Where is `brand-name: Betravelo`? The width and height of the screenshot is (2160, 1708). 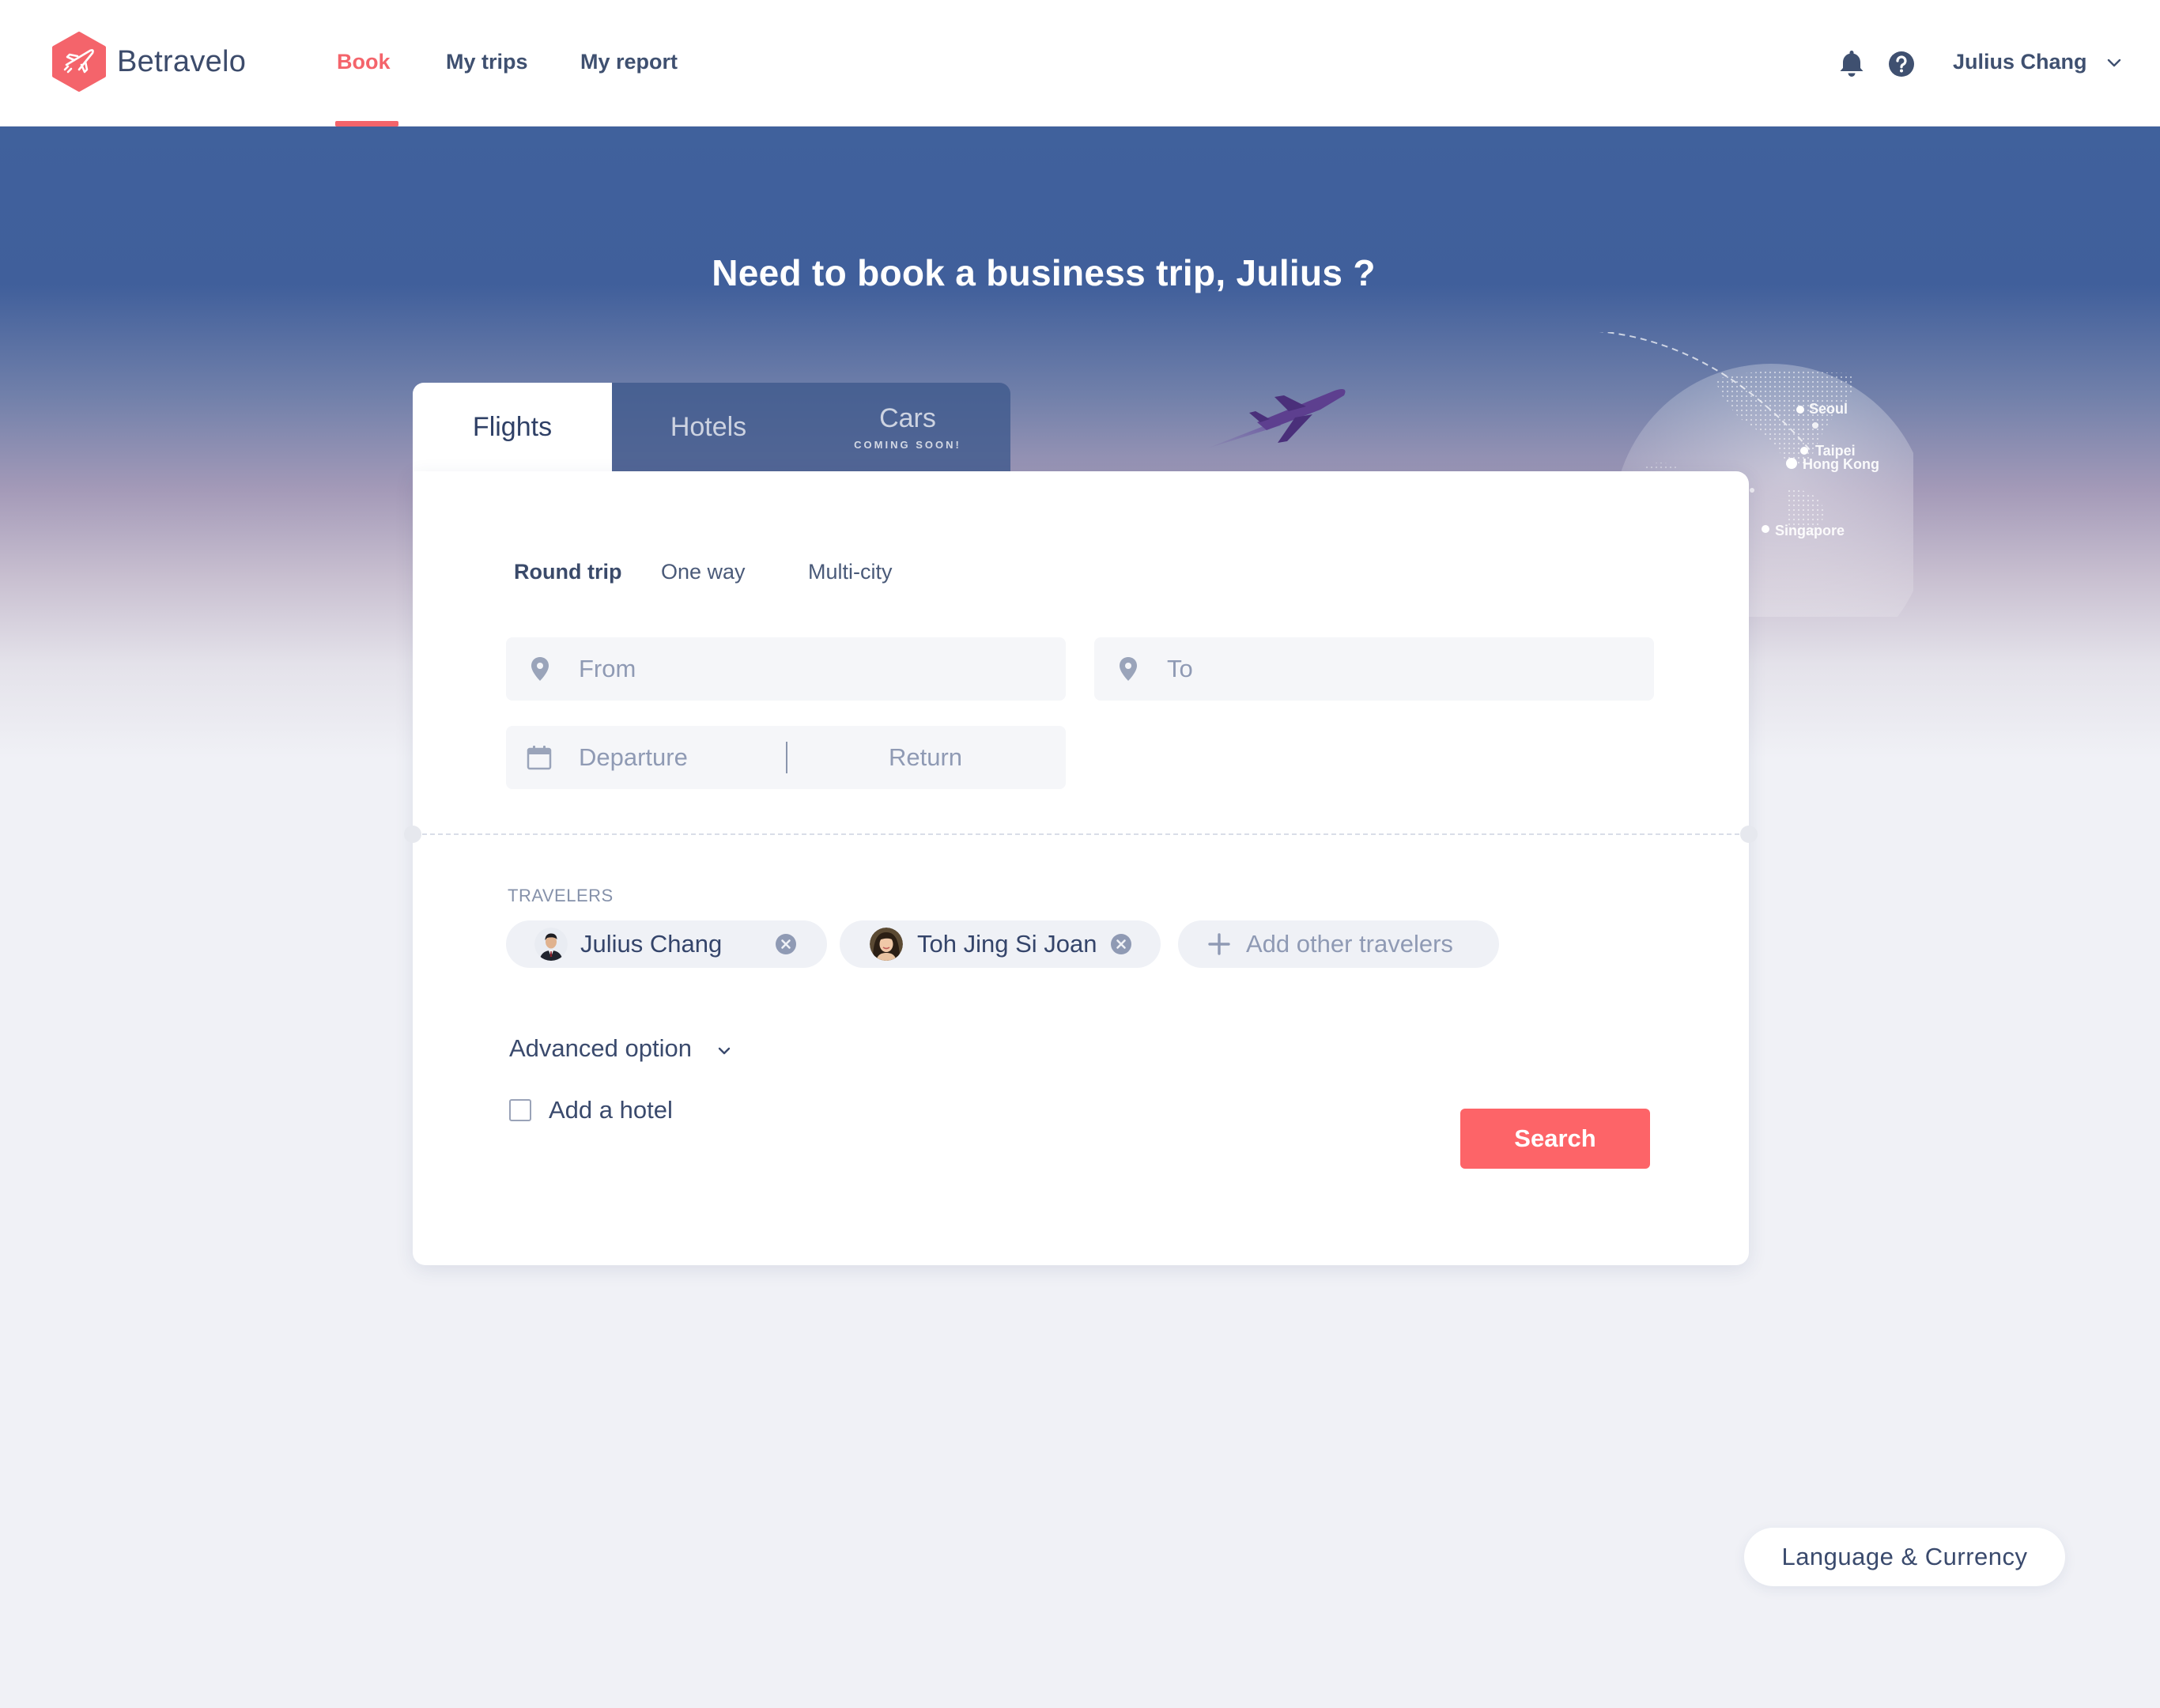
brand-name: Betravelo is located at coordinates (182, 61).